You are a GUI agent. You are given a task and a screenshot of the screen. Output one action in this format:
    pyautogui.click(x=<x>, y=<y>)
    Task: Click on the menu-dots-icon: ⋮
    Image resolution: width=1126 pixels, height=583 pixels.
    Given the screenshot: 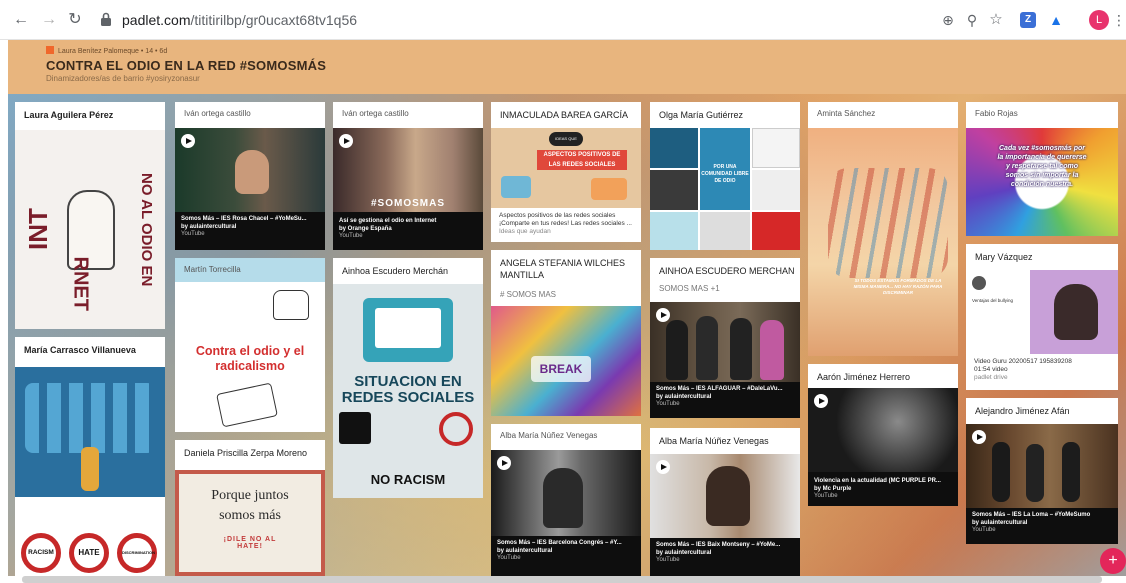 What is the action you would take?
    pyautogui.click(x=1119, y=20)
    